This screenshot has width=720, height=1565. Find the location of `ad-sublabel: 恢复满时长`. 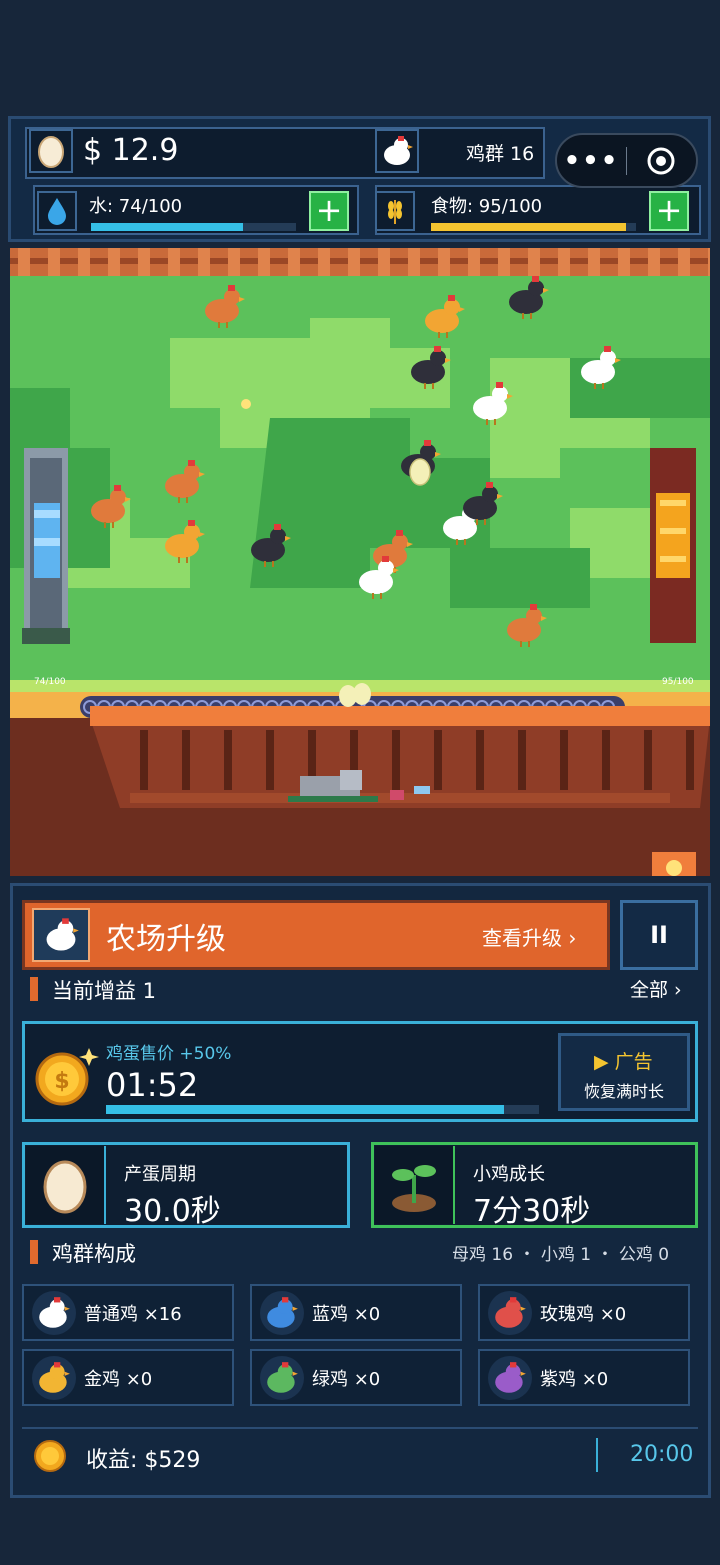

ad-sublabel: 恢复满时长 is located at coordinates (624, 1091).